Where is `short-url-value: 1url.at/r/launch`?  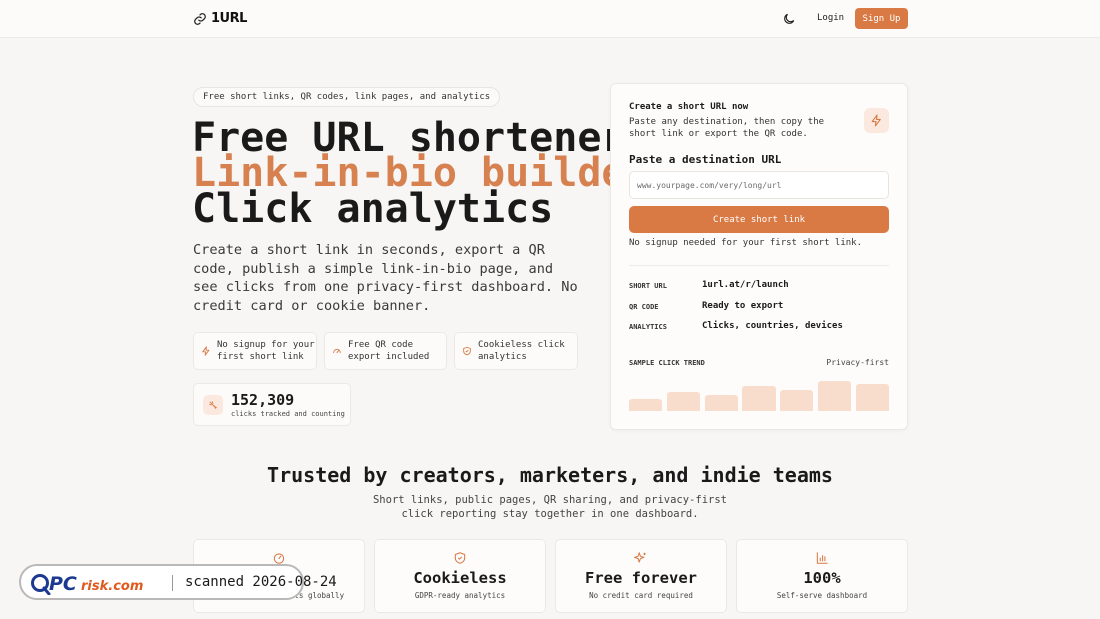
short-url-value: 1url.at/r/launch is located at coordinates (745, 285).